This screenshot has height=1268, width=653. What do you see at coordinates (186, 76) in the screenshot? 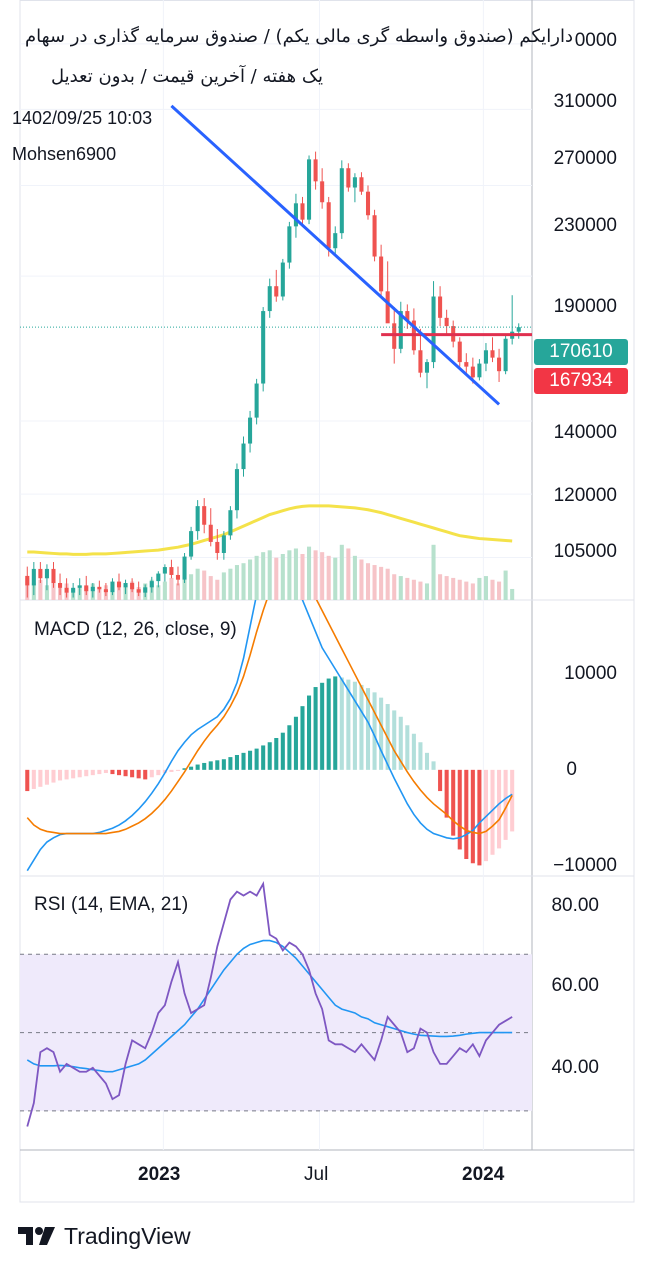
I see `chart-settings-line: یک هفته / آخرین قیمت / بدون تعدیل` at bounding box center [186, 76].